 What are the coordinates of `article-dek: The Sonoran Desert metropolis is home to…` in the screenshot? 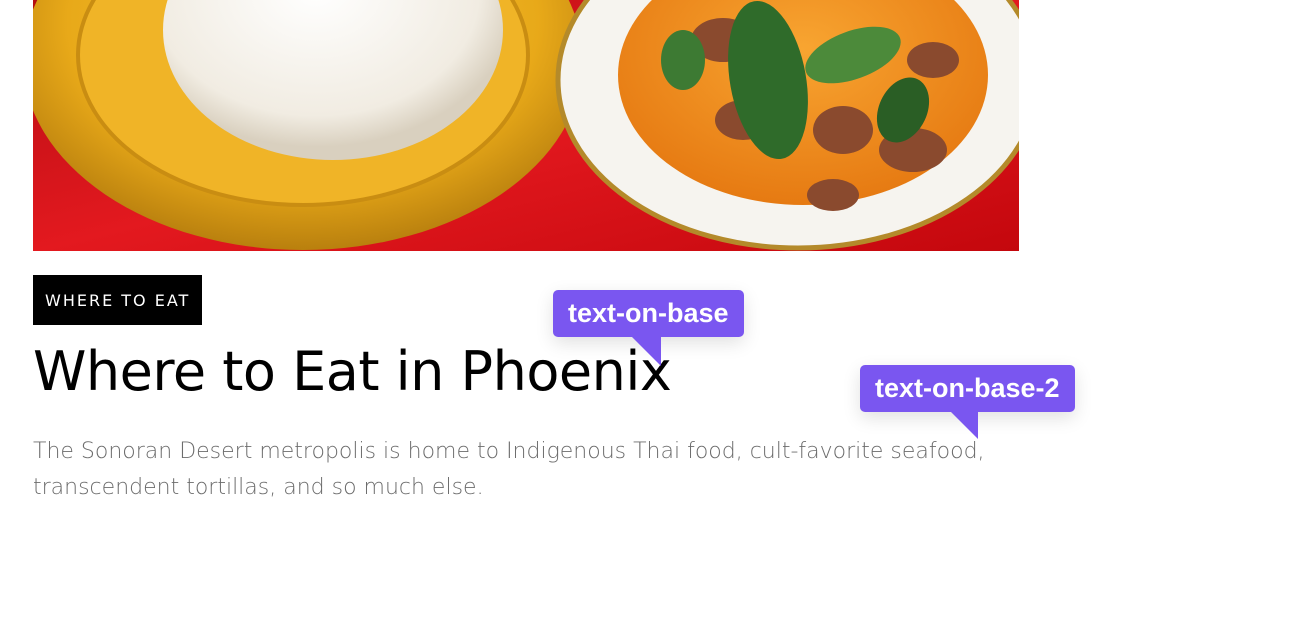 It's located at (509, 469).